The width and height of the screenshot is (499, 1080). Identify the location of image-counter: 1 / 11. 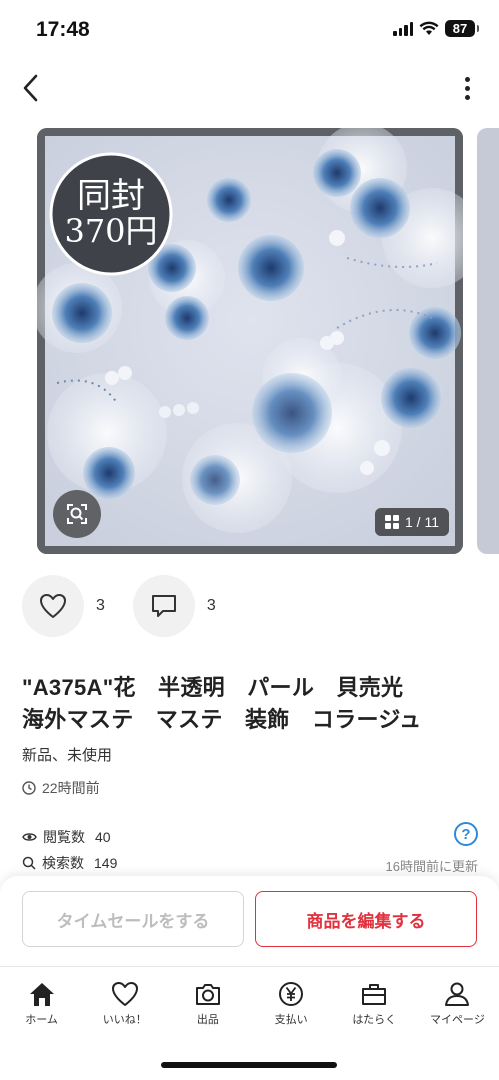
(412, 522).